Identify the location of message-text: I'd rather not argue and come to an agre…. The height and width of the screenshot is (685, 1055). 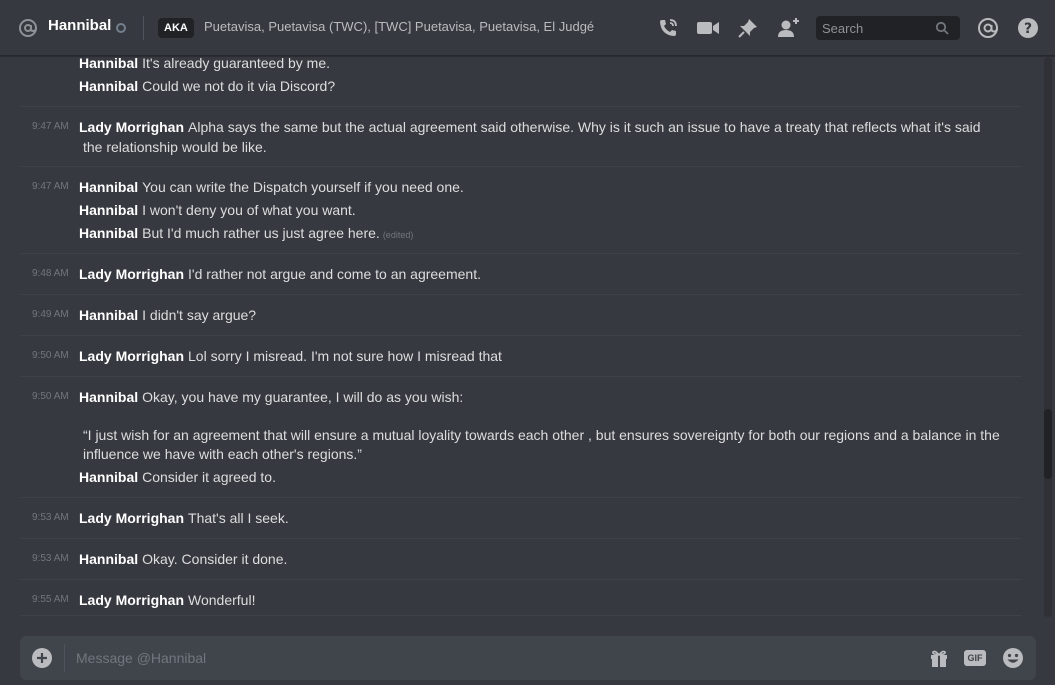
(334, 274).